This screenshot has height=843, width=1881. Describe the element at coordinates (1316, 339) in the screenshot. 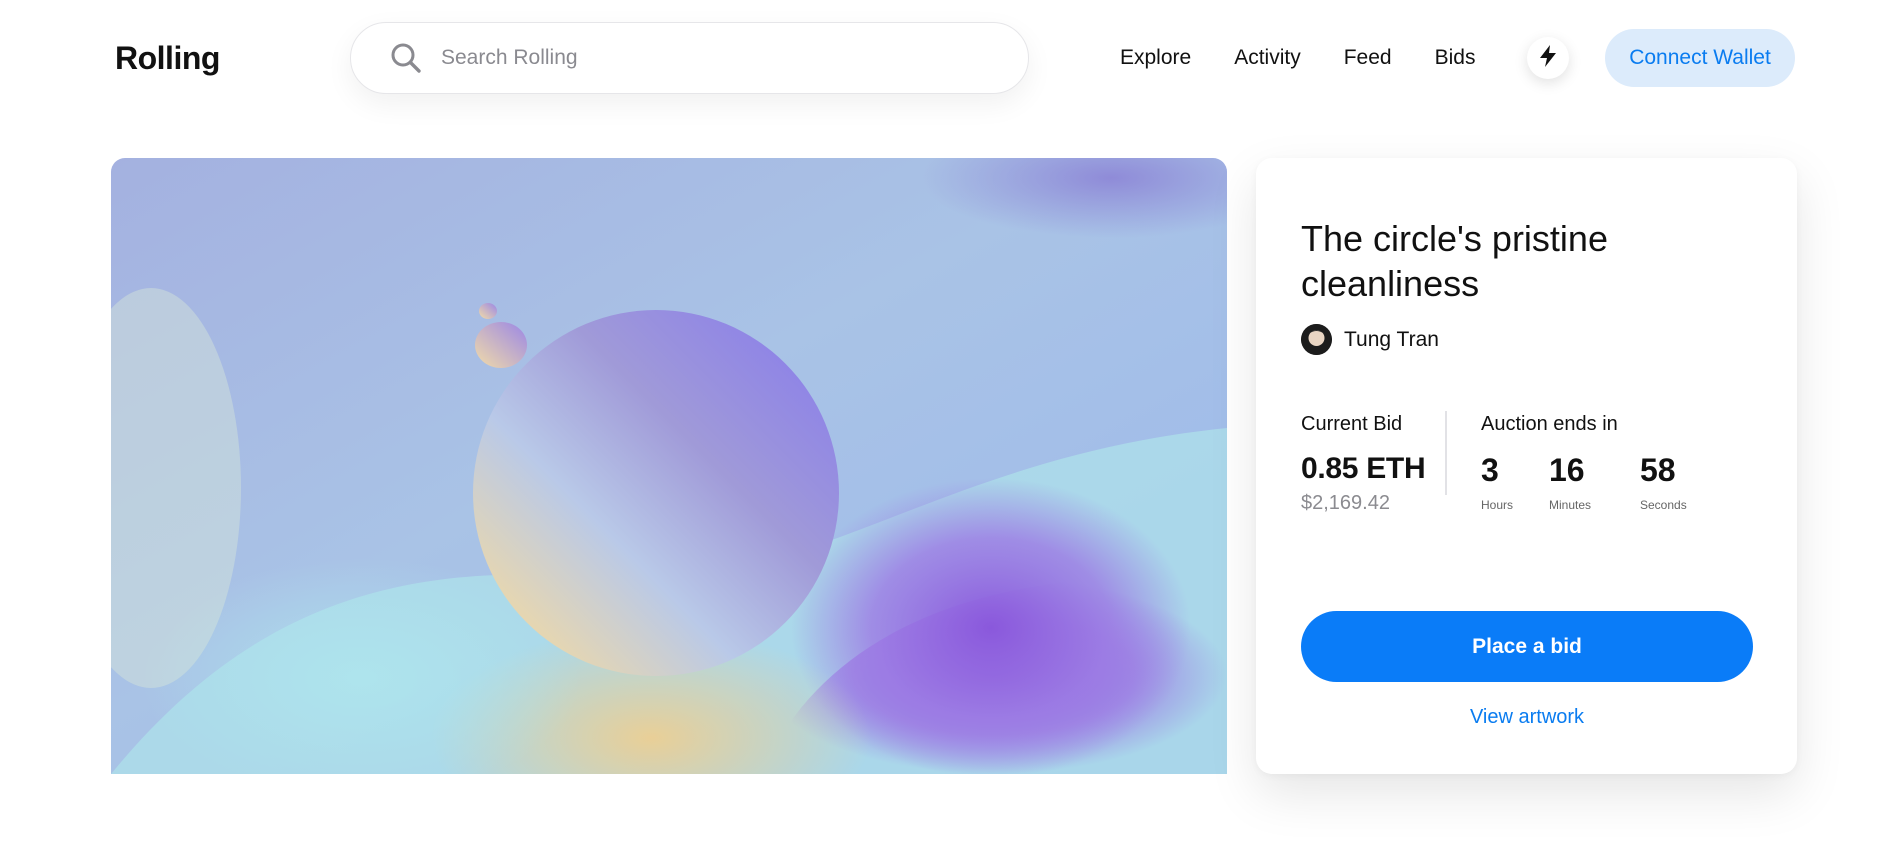

I see `avatar` at that location.